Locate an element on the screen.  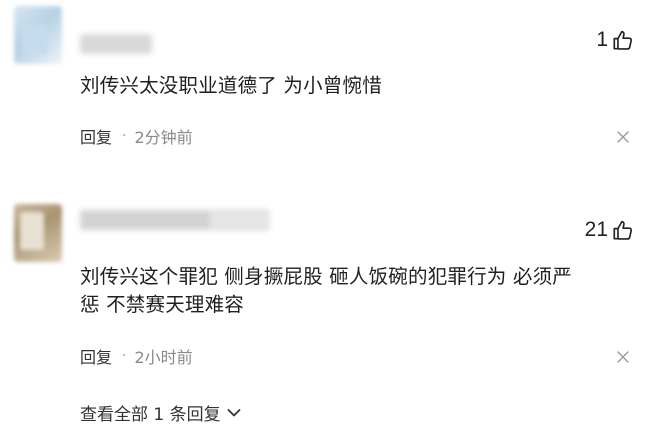
thumb-up-icon is located at coordinates (623, 230).